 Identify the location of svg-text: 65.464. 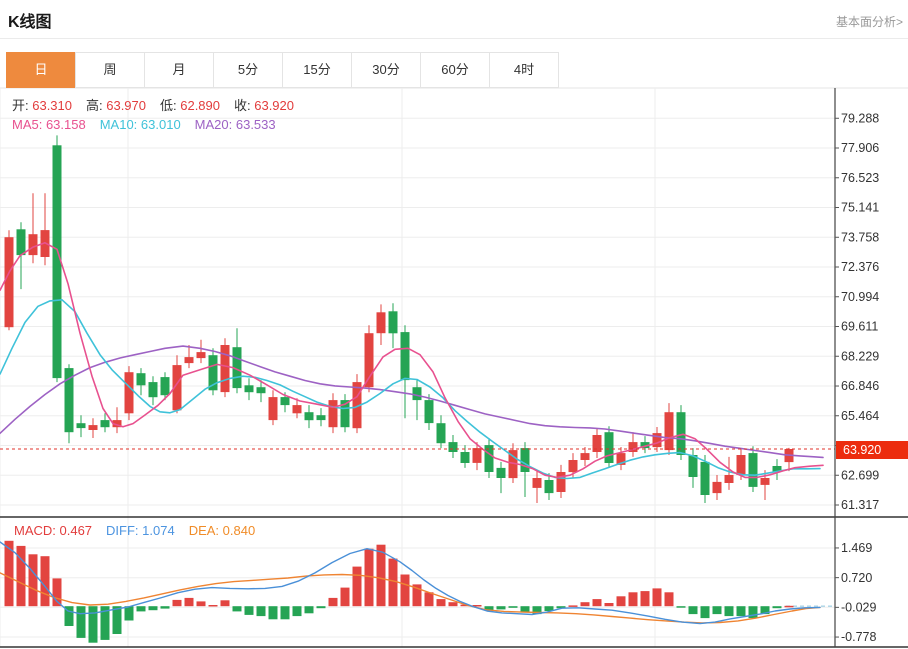
(860, 416).